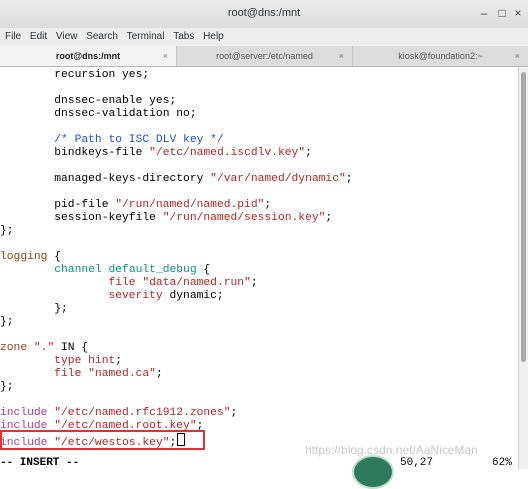 The width and height of the screenshot is (528, 489). I want to click on vim-status-line: -- INSERT -- 50,27 62%, so click(259, 463).